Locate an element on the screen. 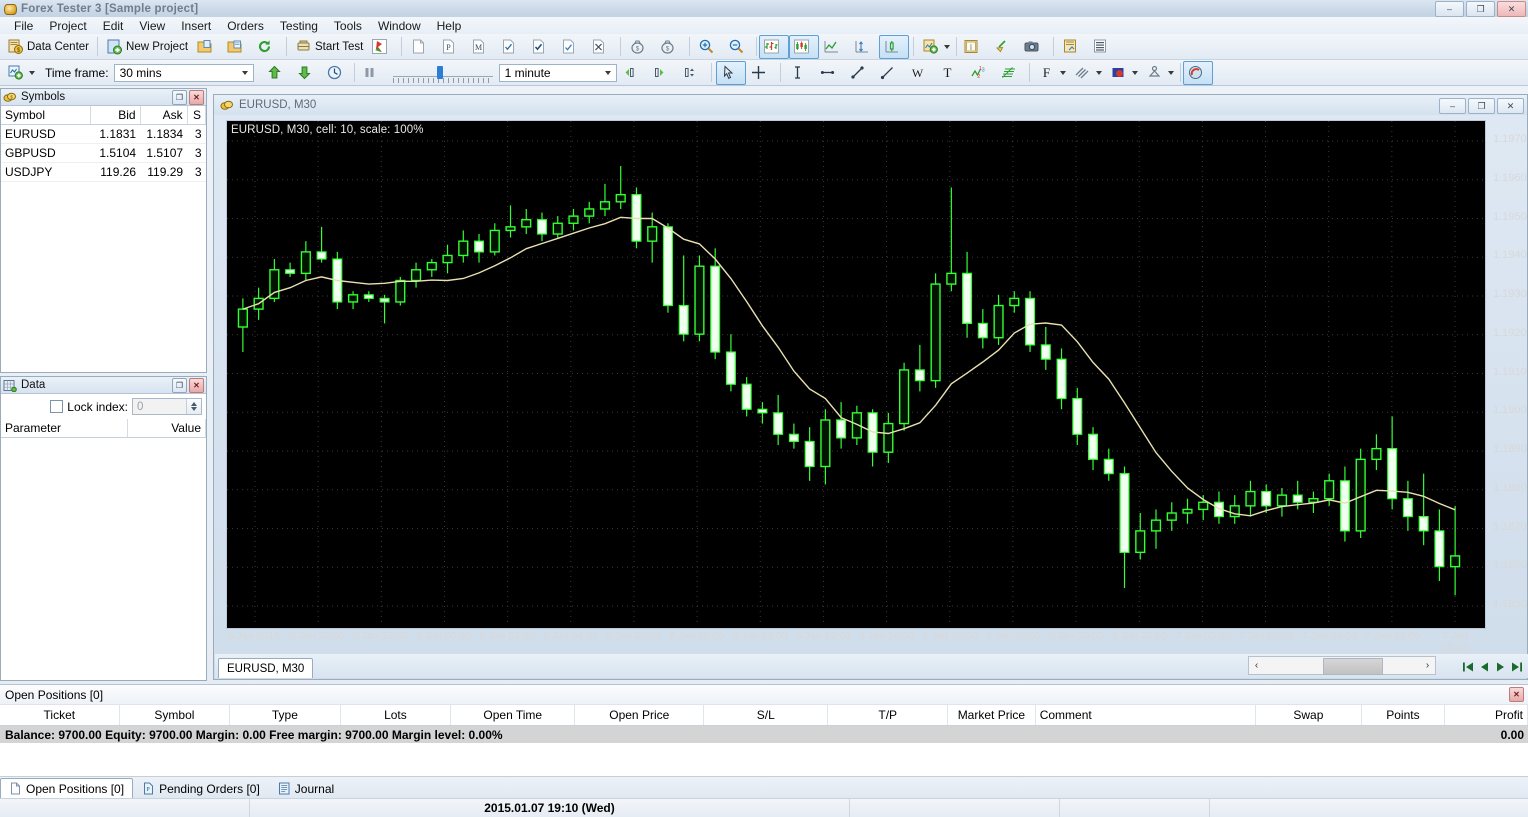 The width and height of the screenshot is (1528, 817). nav-last-icon is located at coordinates (1516, 667).